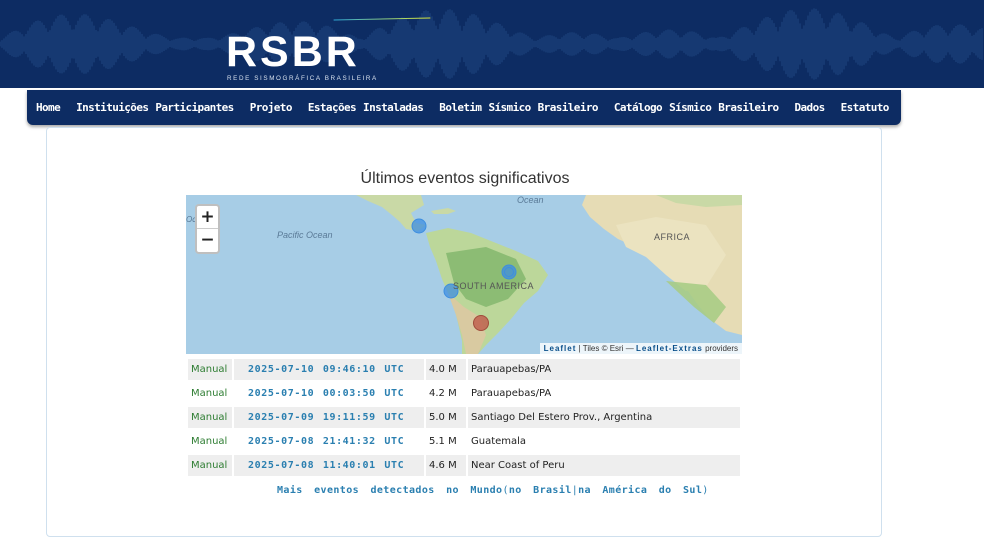  What do you see at coordinates (326, 441) in the screenshot?
I see `event-time: 2025-07-08 21:41:32 UTC` at bounding box center [326, 441].